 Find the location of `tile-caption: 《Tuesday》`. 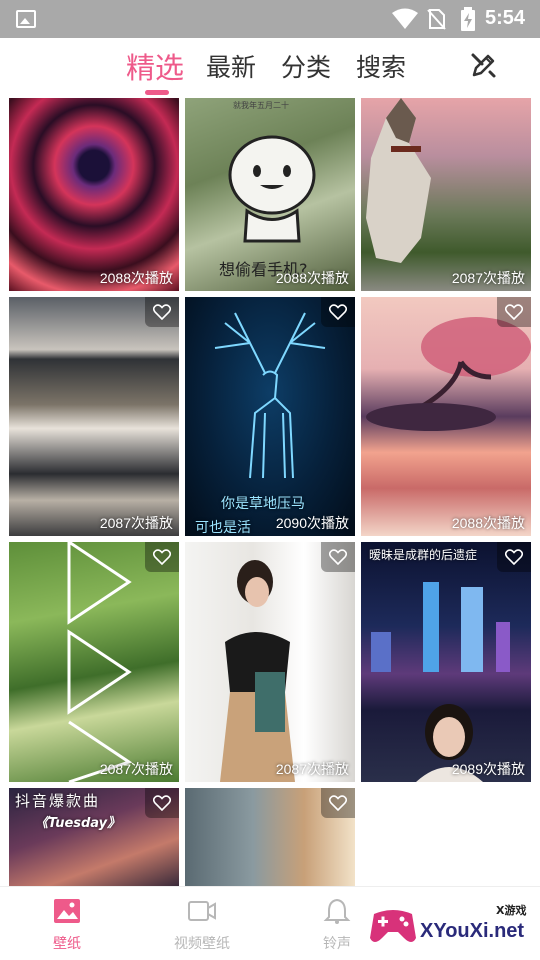

tile-caption: 《Tuesday》 is located at coordinates (78, 823).